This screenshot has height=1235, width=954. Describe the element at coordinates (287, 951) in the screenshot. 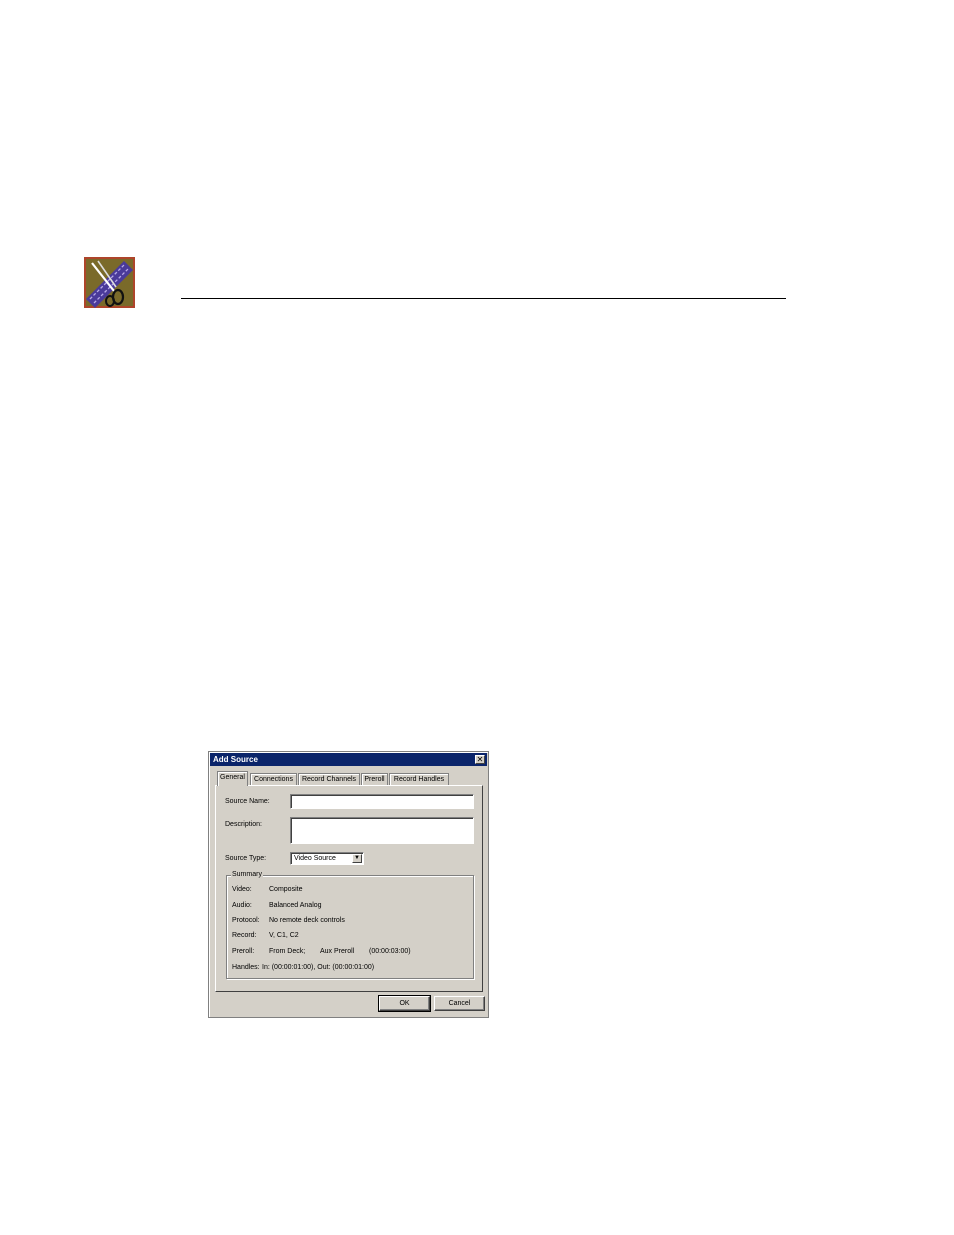

I see `summary-value: From Deck;` at that location.